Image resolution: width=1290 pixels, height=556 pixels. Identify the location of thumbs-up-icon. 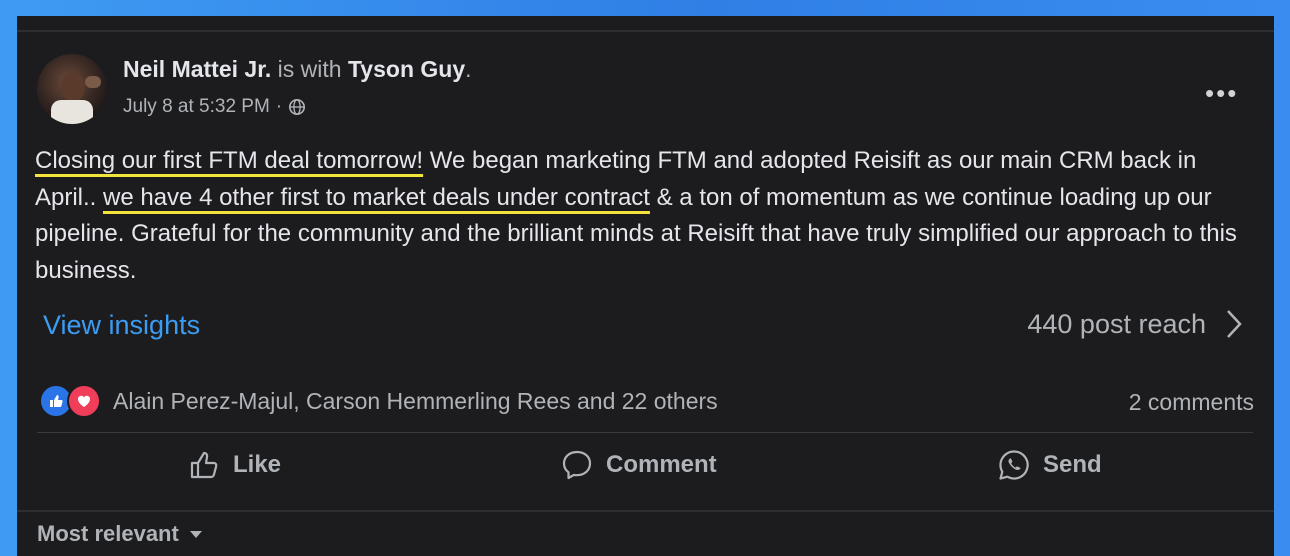
(204, 465).